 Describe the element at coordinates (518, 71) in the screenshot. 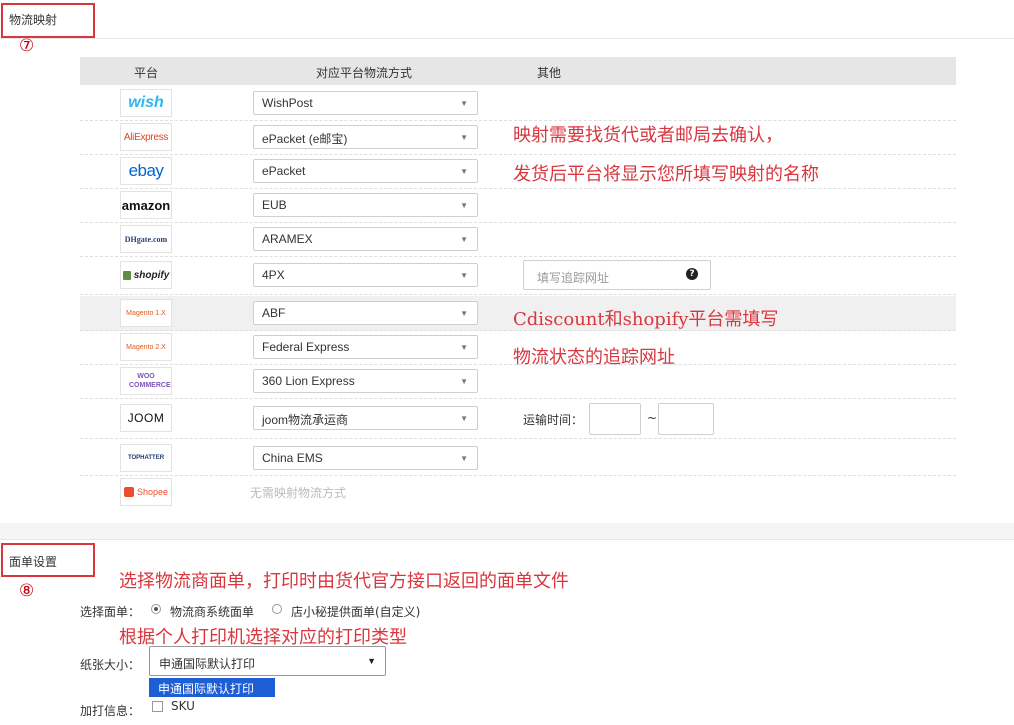

I see `mapping-table-header: 平台 对应平台物流方式 其他` at that location.